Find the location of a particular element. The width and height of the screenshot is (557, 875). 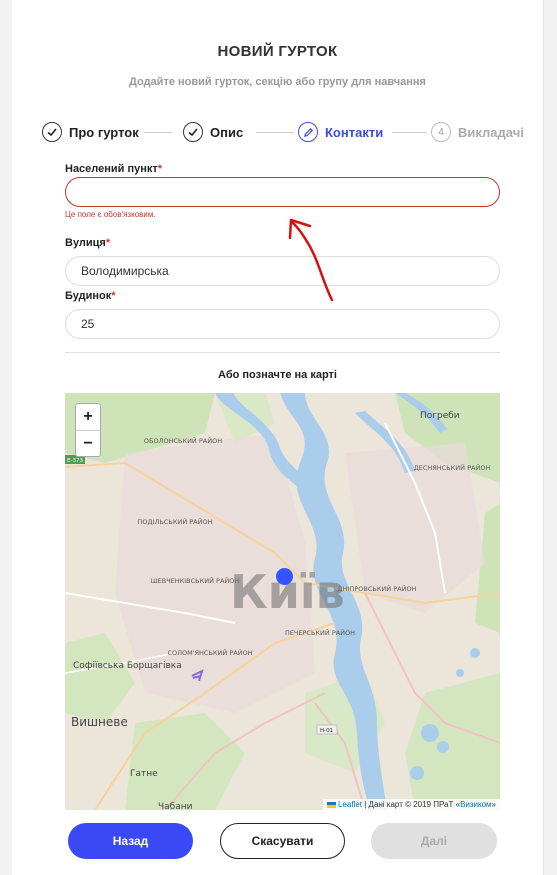

leaflet-link: Leaflet is located at coordinates (350, 804).